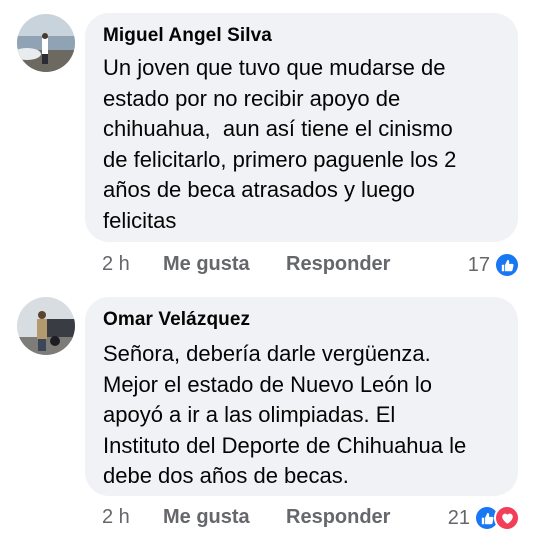 The image size is (537, 537). I want to click on love-icon, so click(507, 518).